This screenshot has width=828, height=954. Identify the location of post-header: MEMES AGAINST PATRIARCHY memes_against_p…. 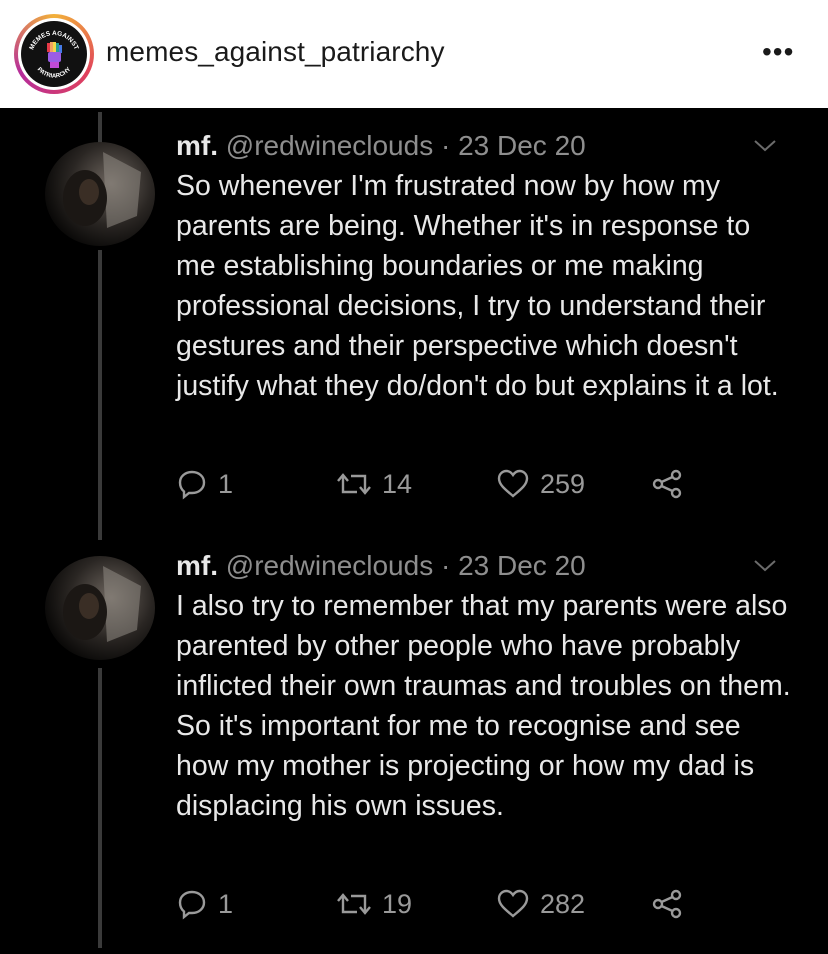
(414, 54).